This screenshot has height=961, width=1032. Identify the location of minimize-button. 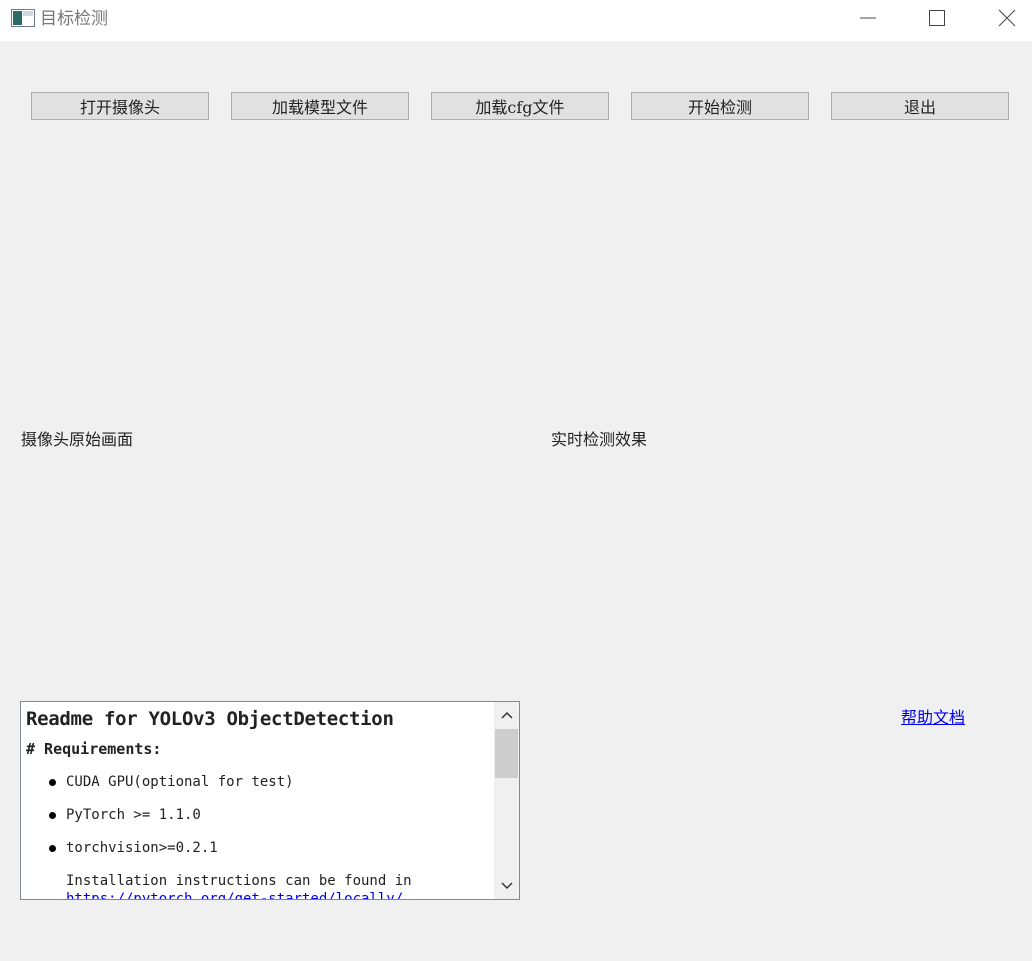
(868, 18).